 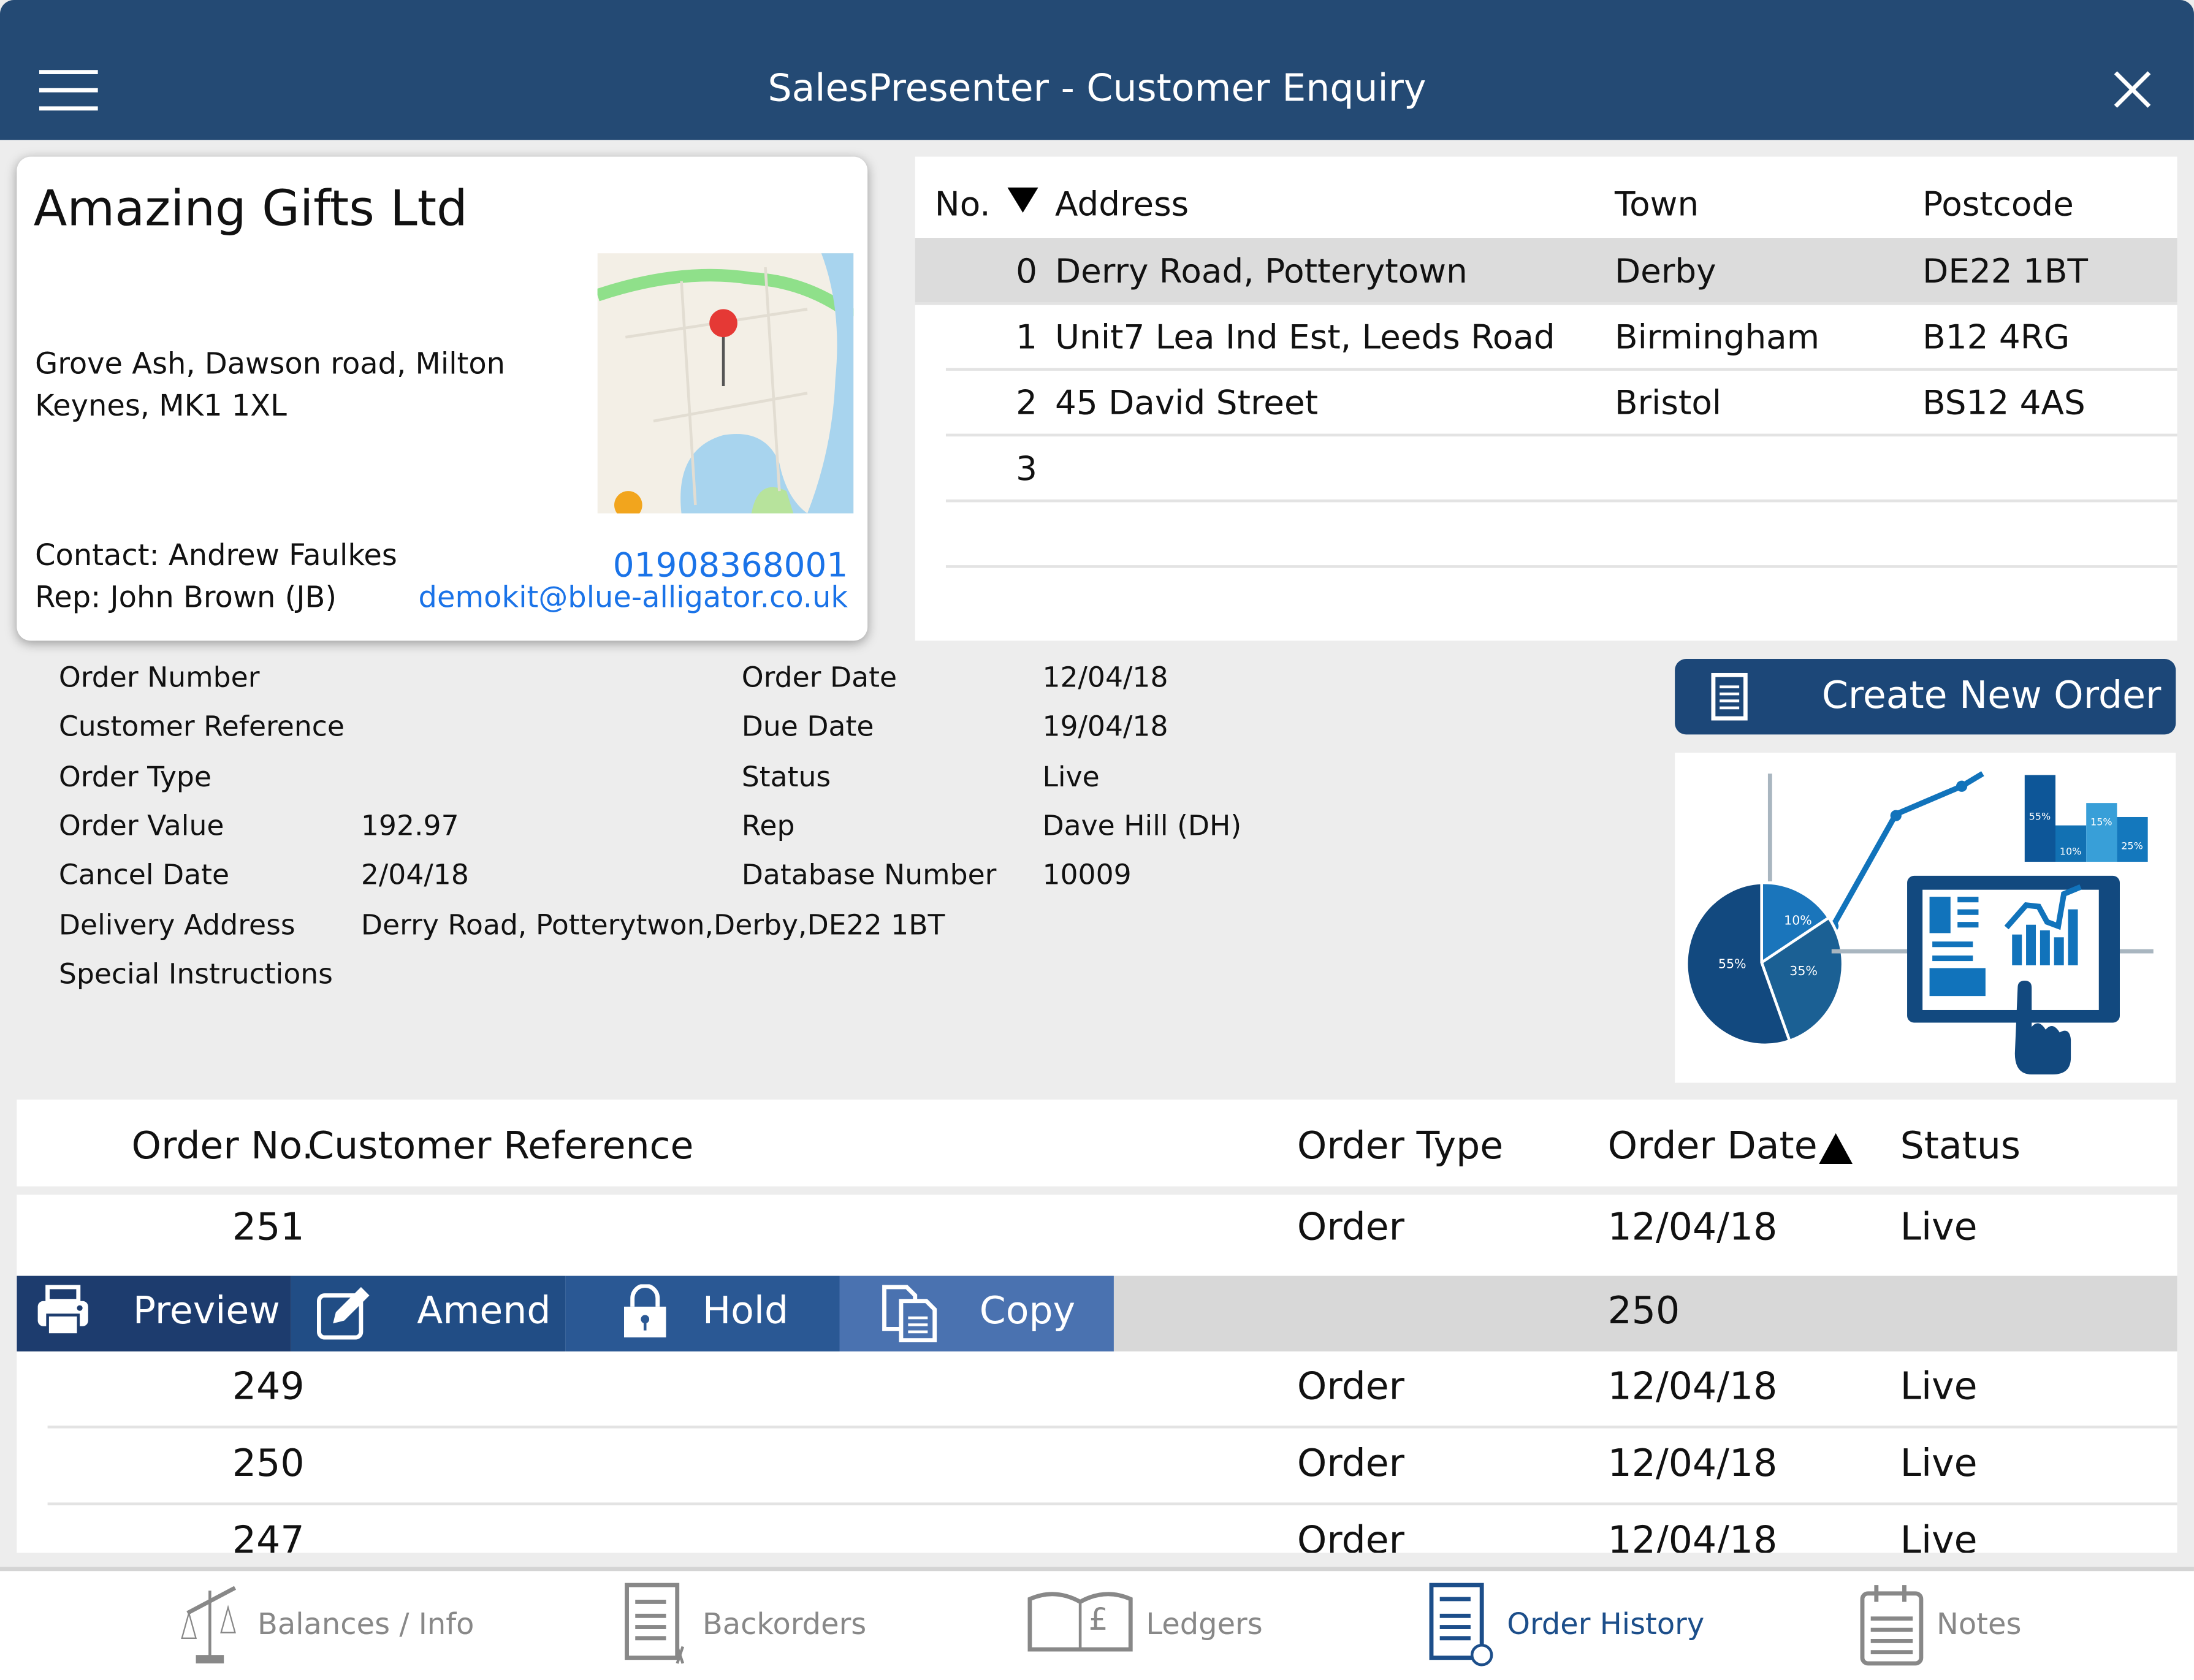 I want to click on nav-ledgers: £ Ledgers, so click(x=1208, y=1625).